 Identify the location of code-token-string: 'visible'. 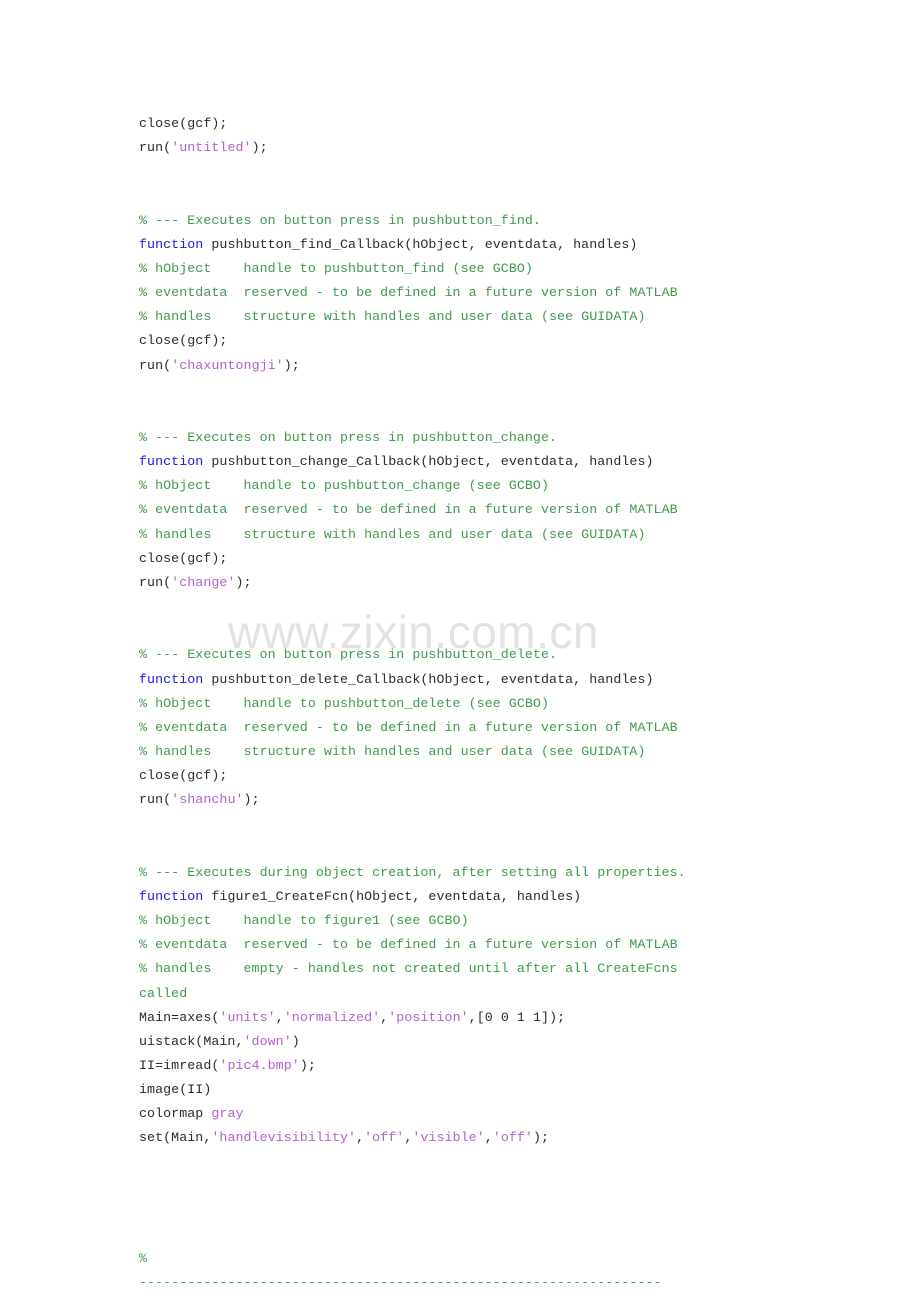
(448, 1138).